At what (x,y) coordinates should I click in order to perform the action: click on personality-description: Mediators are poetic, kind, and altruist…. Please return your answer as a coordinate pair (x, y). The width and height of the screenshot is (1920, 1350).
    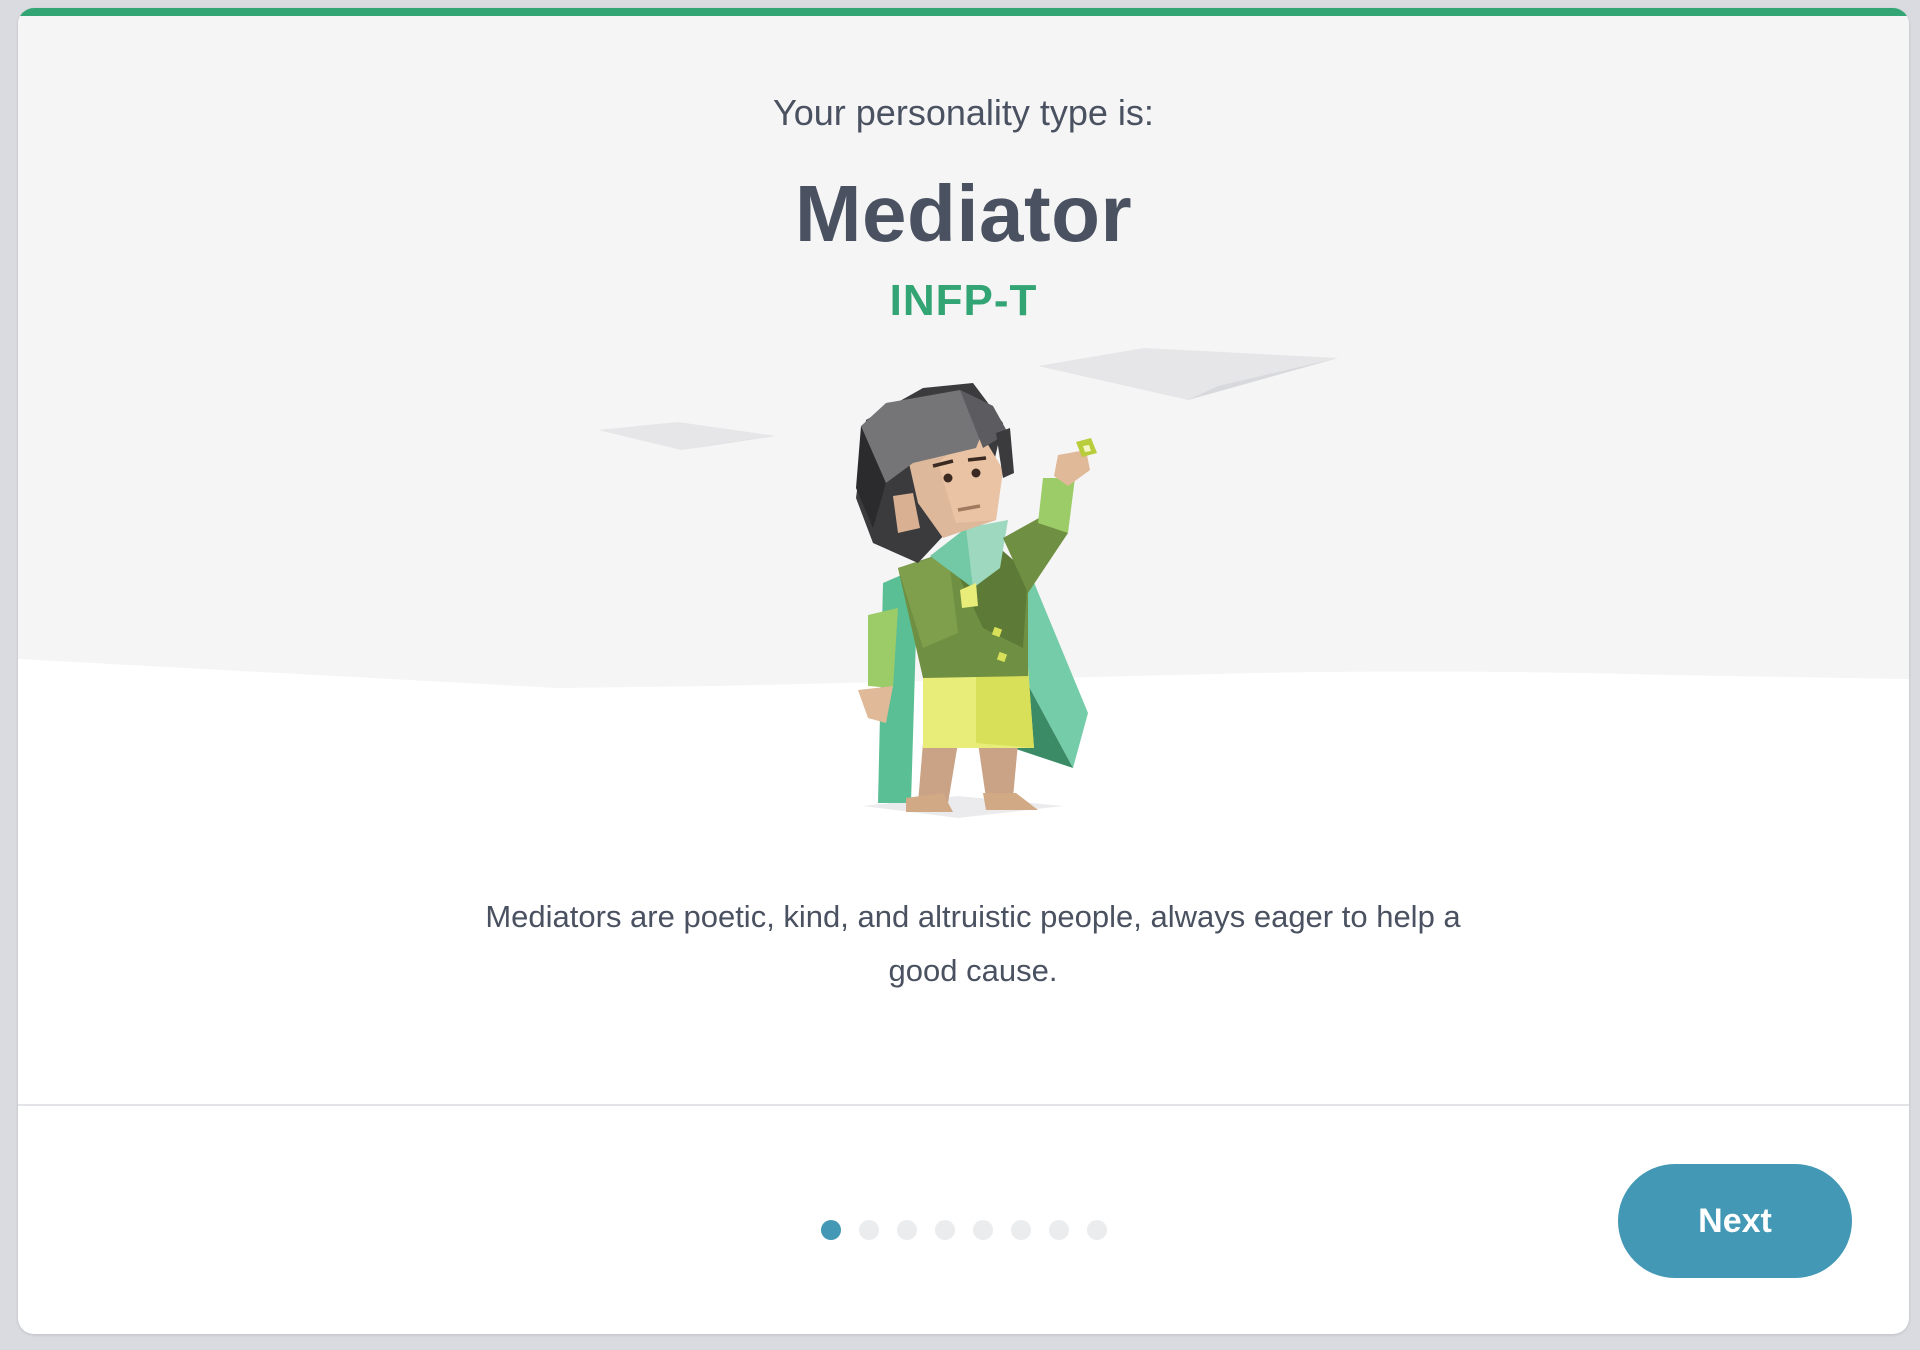
    Looking at the image, I should click on (973, 943).